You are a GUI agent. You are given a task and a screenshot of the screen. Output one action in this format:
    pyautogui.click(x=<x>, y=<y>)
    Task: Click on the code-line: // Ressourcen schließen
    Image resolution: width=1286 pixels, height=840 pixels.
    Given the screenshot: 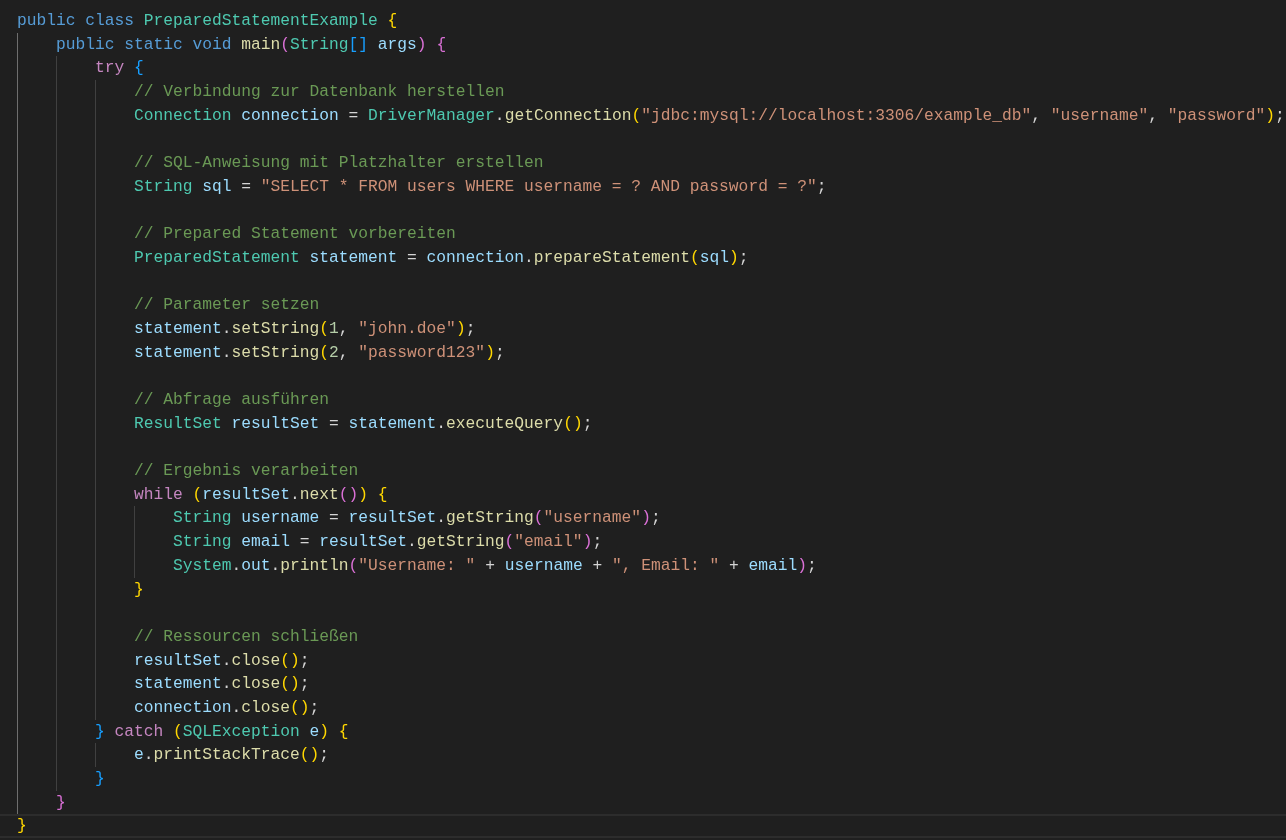 What is the action you would take?
    pyautogui.click(x=246, y=636)
    